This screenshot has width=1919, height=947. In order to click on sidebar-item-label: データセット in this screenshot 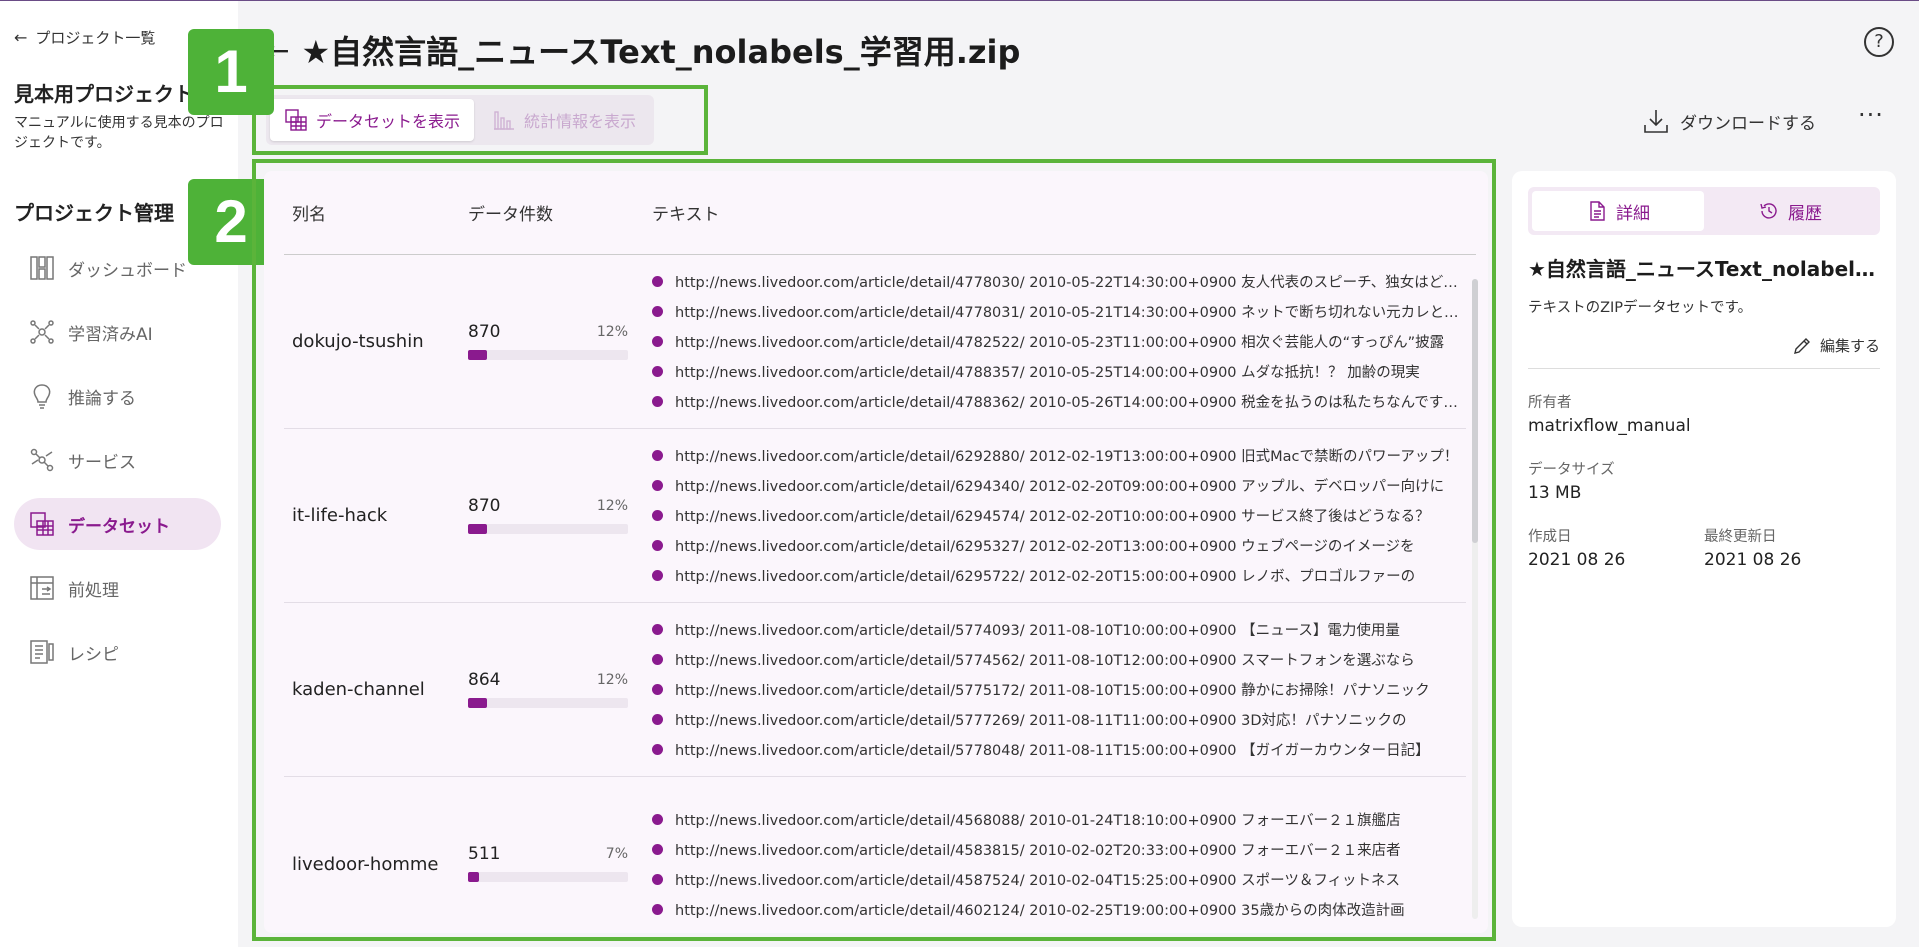, I will do `click(119, 526)`.